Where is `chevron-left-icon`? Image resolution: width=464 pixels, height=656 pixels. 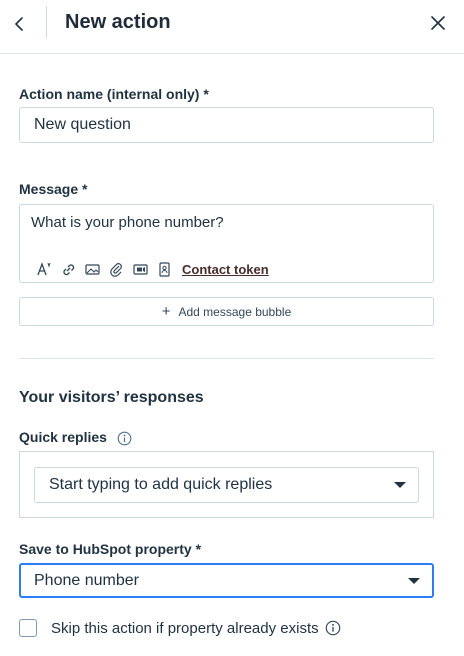
chevron-left-icon is located at coordinates (19, 24).